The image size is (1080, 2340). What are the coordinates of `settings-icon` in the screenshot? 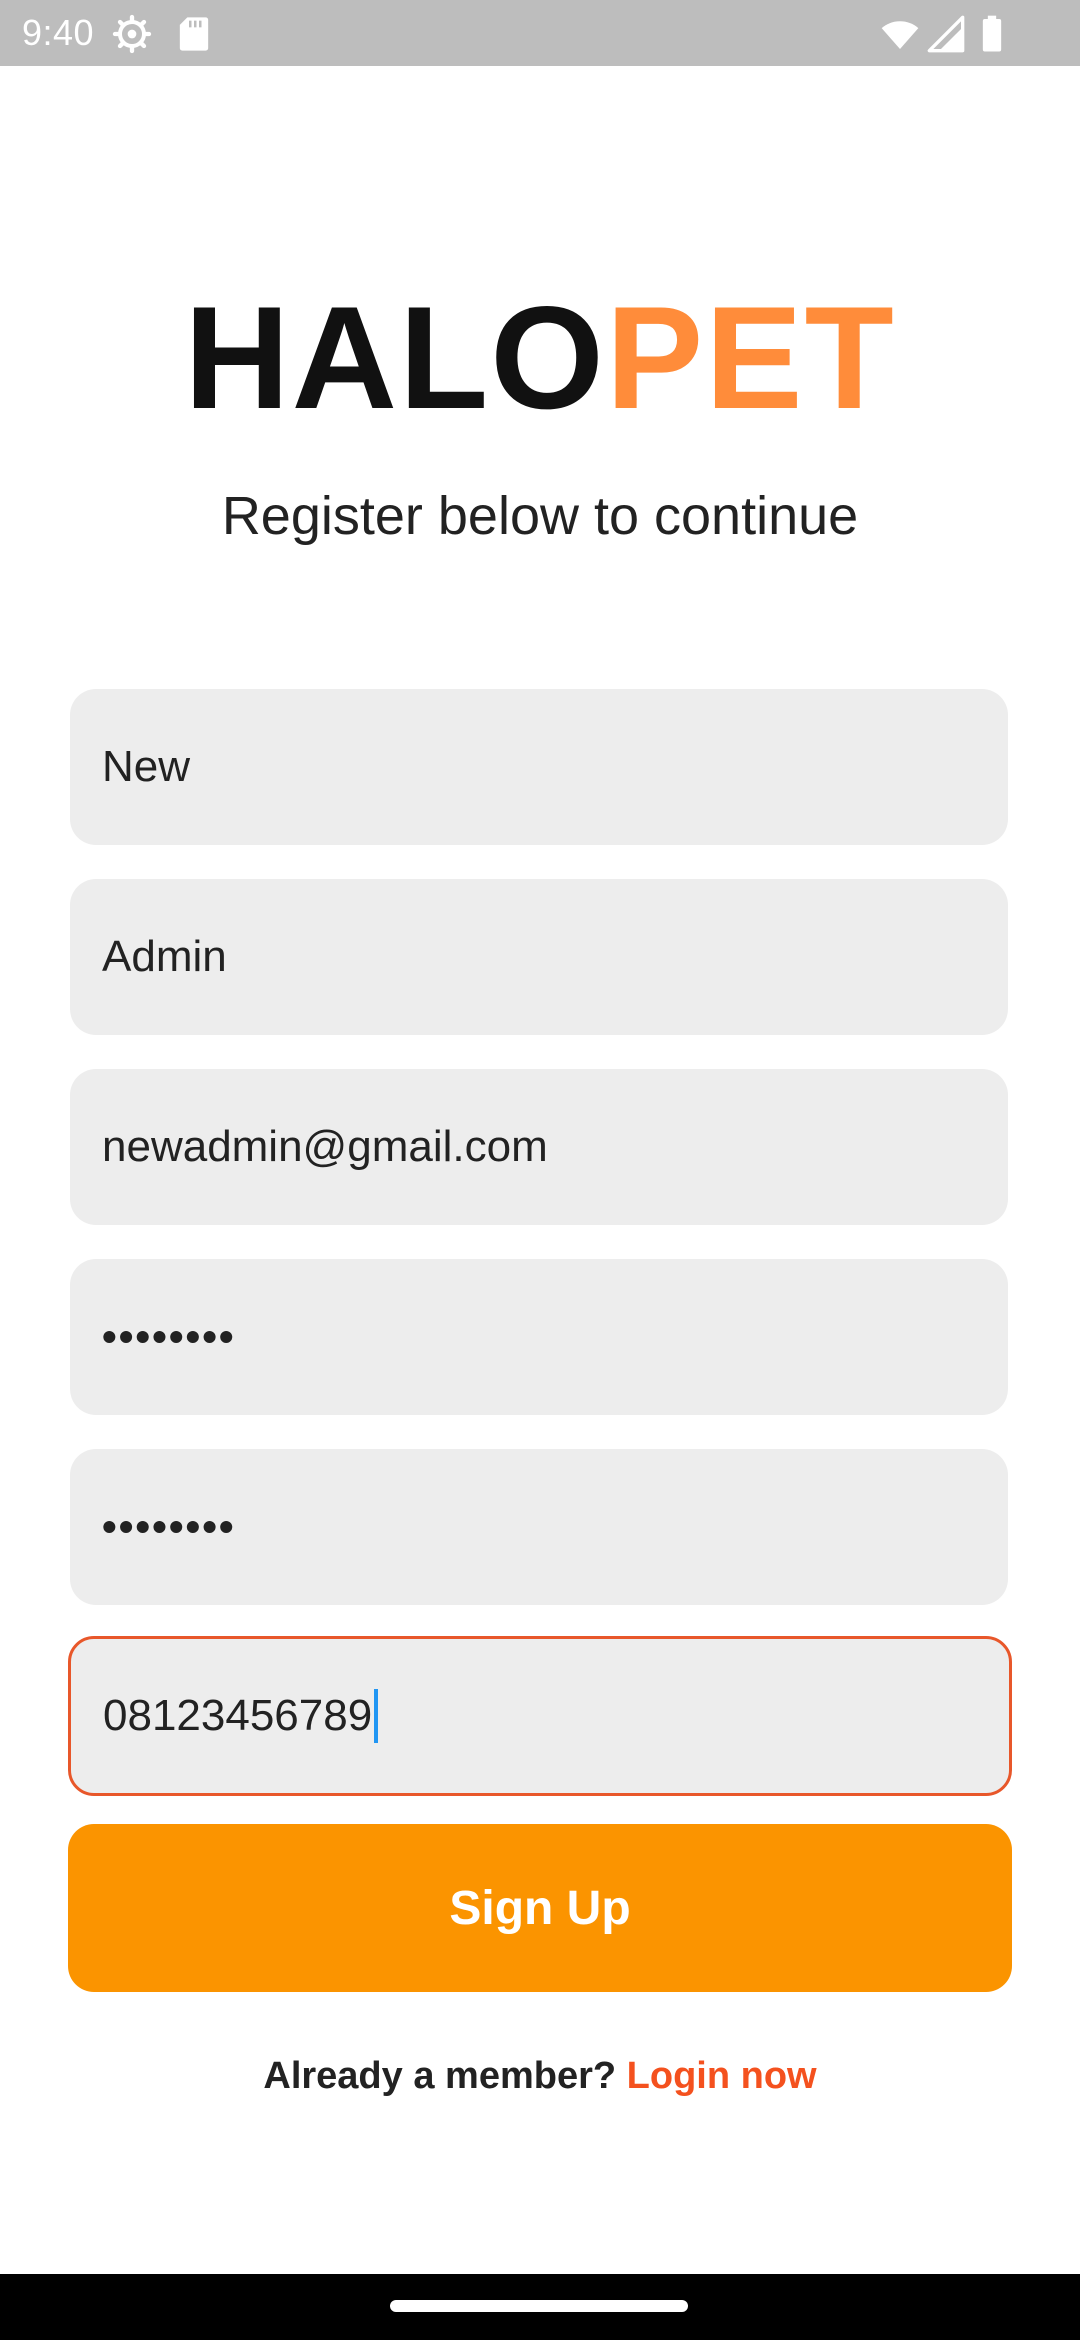 It's located at (132, 34).